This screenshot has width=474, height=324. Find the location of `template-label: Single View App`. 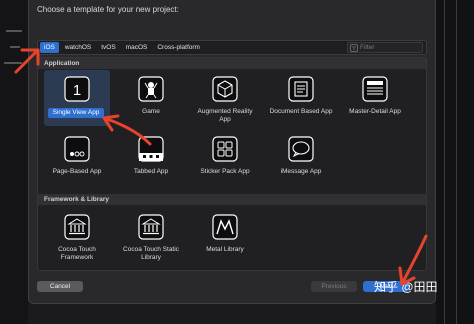

template-label: Single View App is located at coordinates (76, 113).